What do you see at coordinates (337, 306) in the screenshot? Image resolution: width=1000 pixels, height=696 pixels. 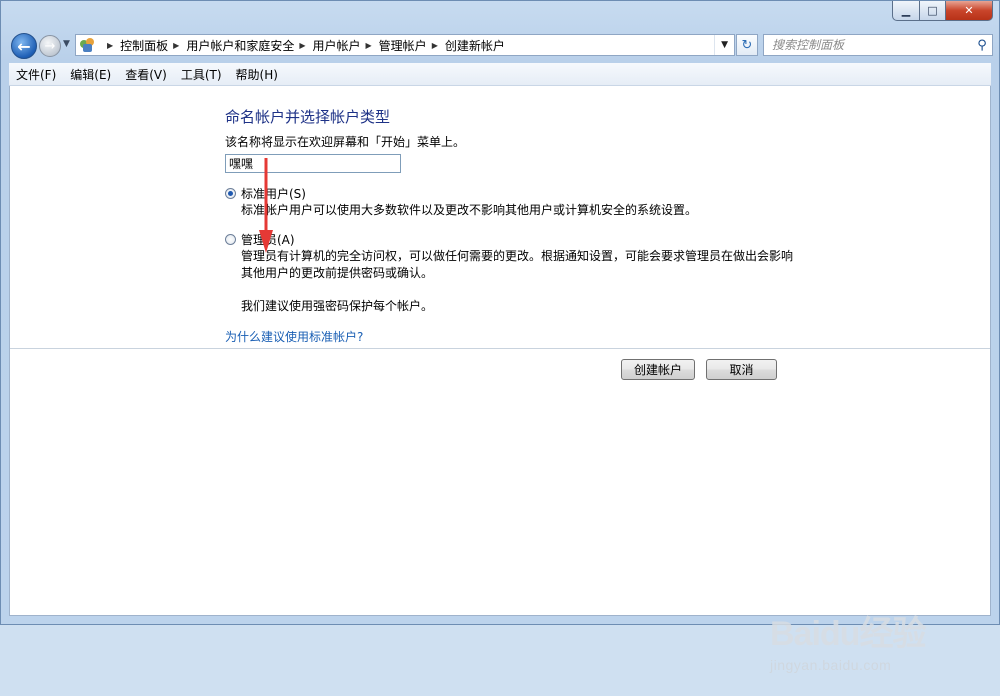 I see `password-recommendation: 我们建议使用强密码保护每个帐户。` at bounding box center [337, 306].